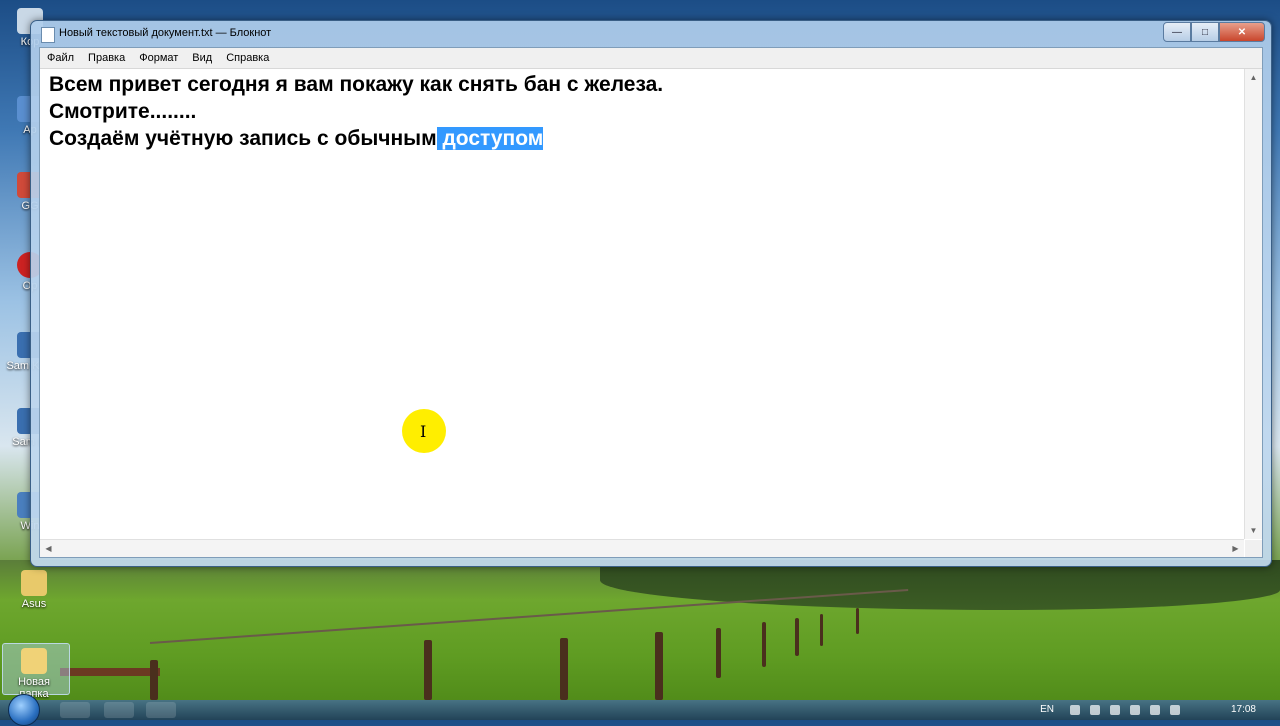  What do you see at coordinates (48, 35) in the screenshot?
I see `notepad-icon` at bounding box center [48, 35].